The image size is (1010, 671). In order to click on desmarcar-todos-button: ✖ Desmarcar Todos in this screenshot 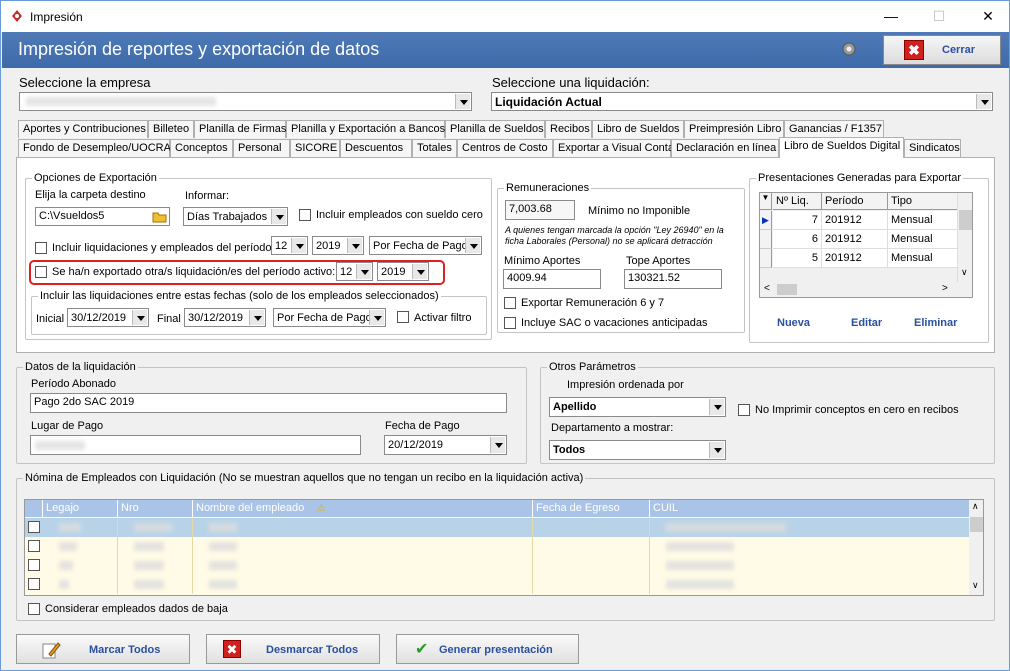, I will do `click(293, 649)`.